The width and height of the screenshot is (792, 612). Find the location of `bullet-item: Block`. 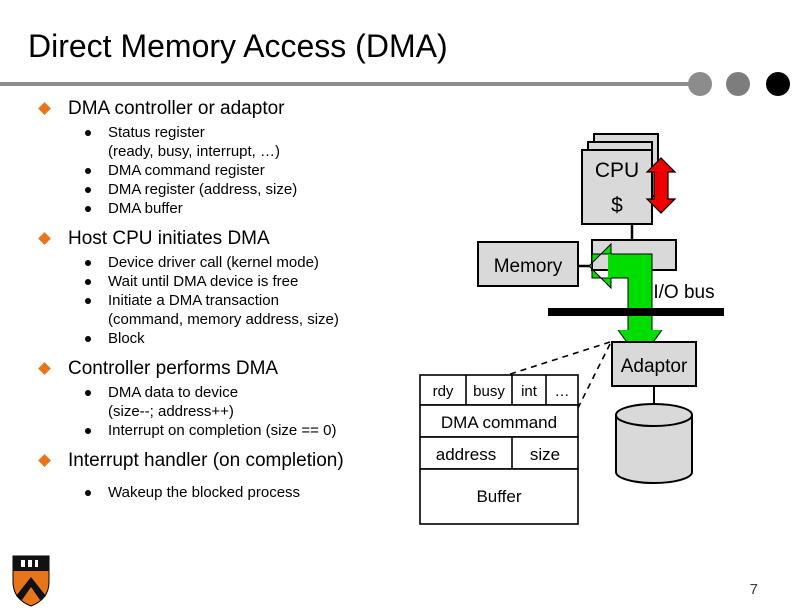

bullet-item: Block is located at coordinates (210, 338).